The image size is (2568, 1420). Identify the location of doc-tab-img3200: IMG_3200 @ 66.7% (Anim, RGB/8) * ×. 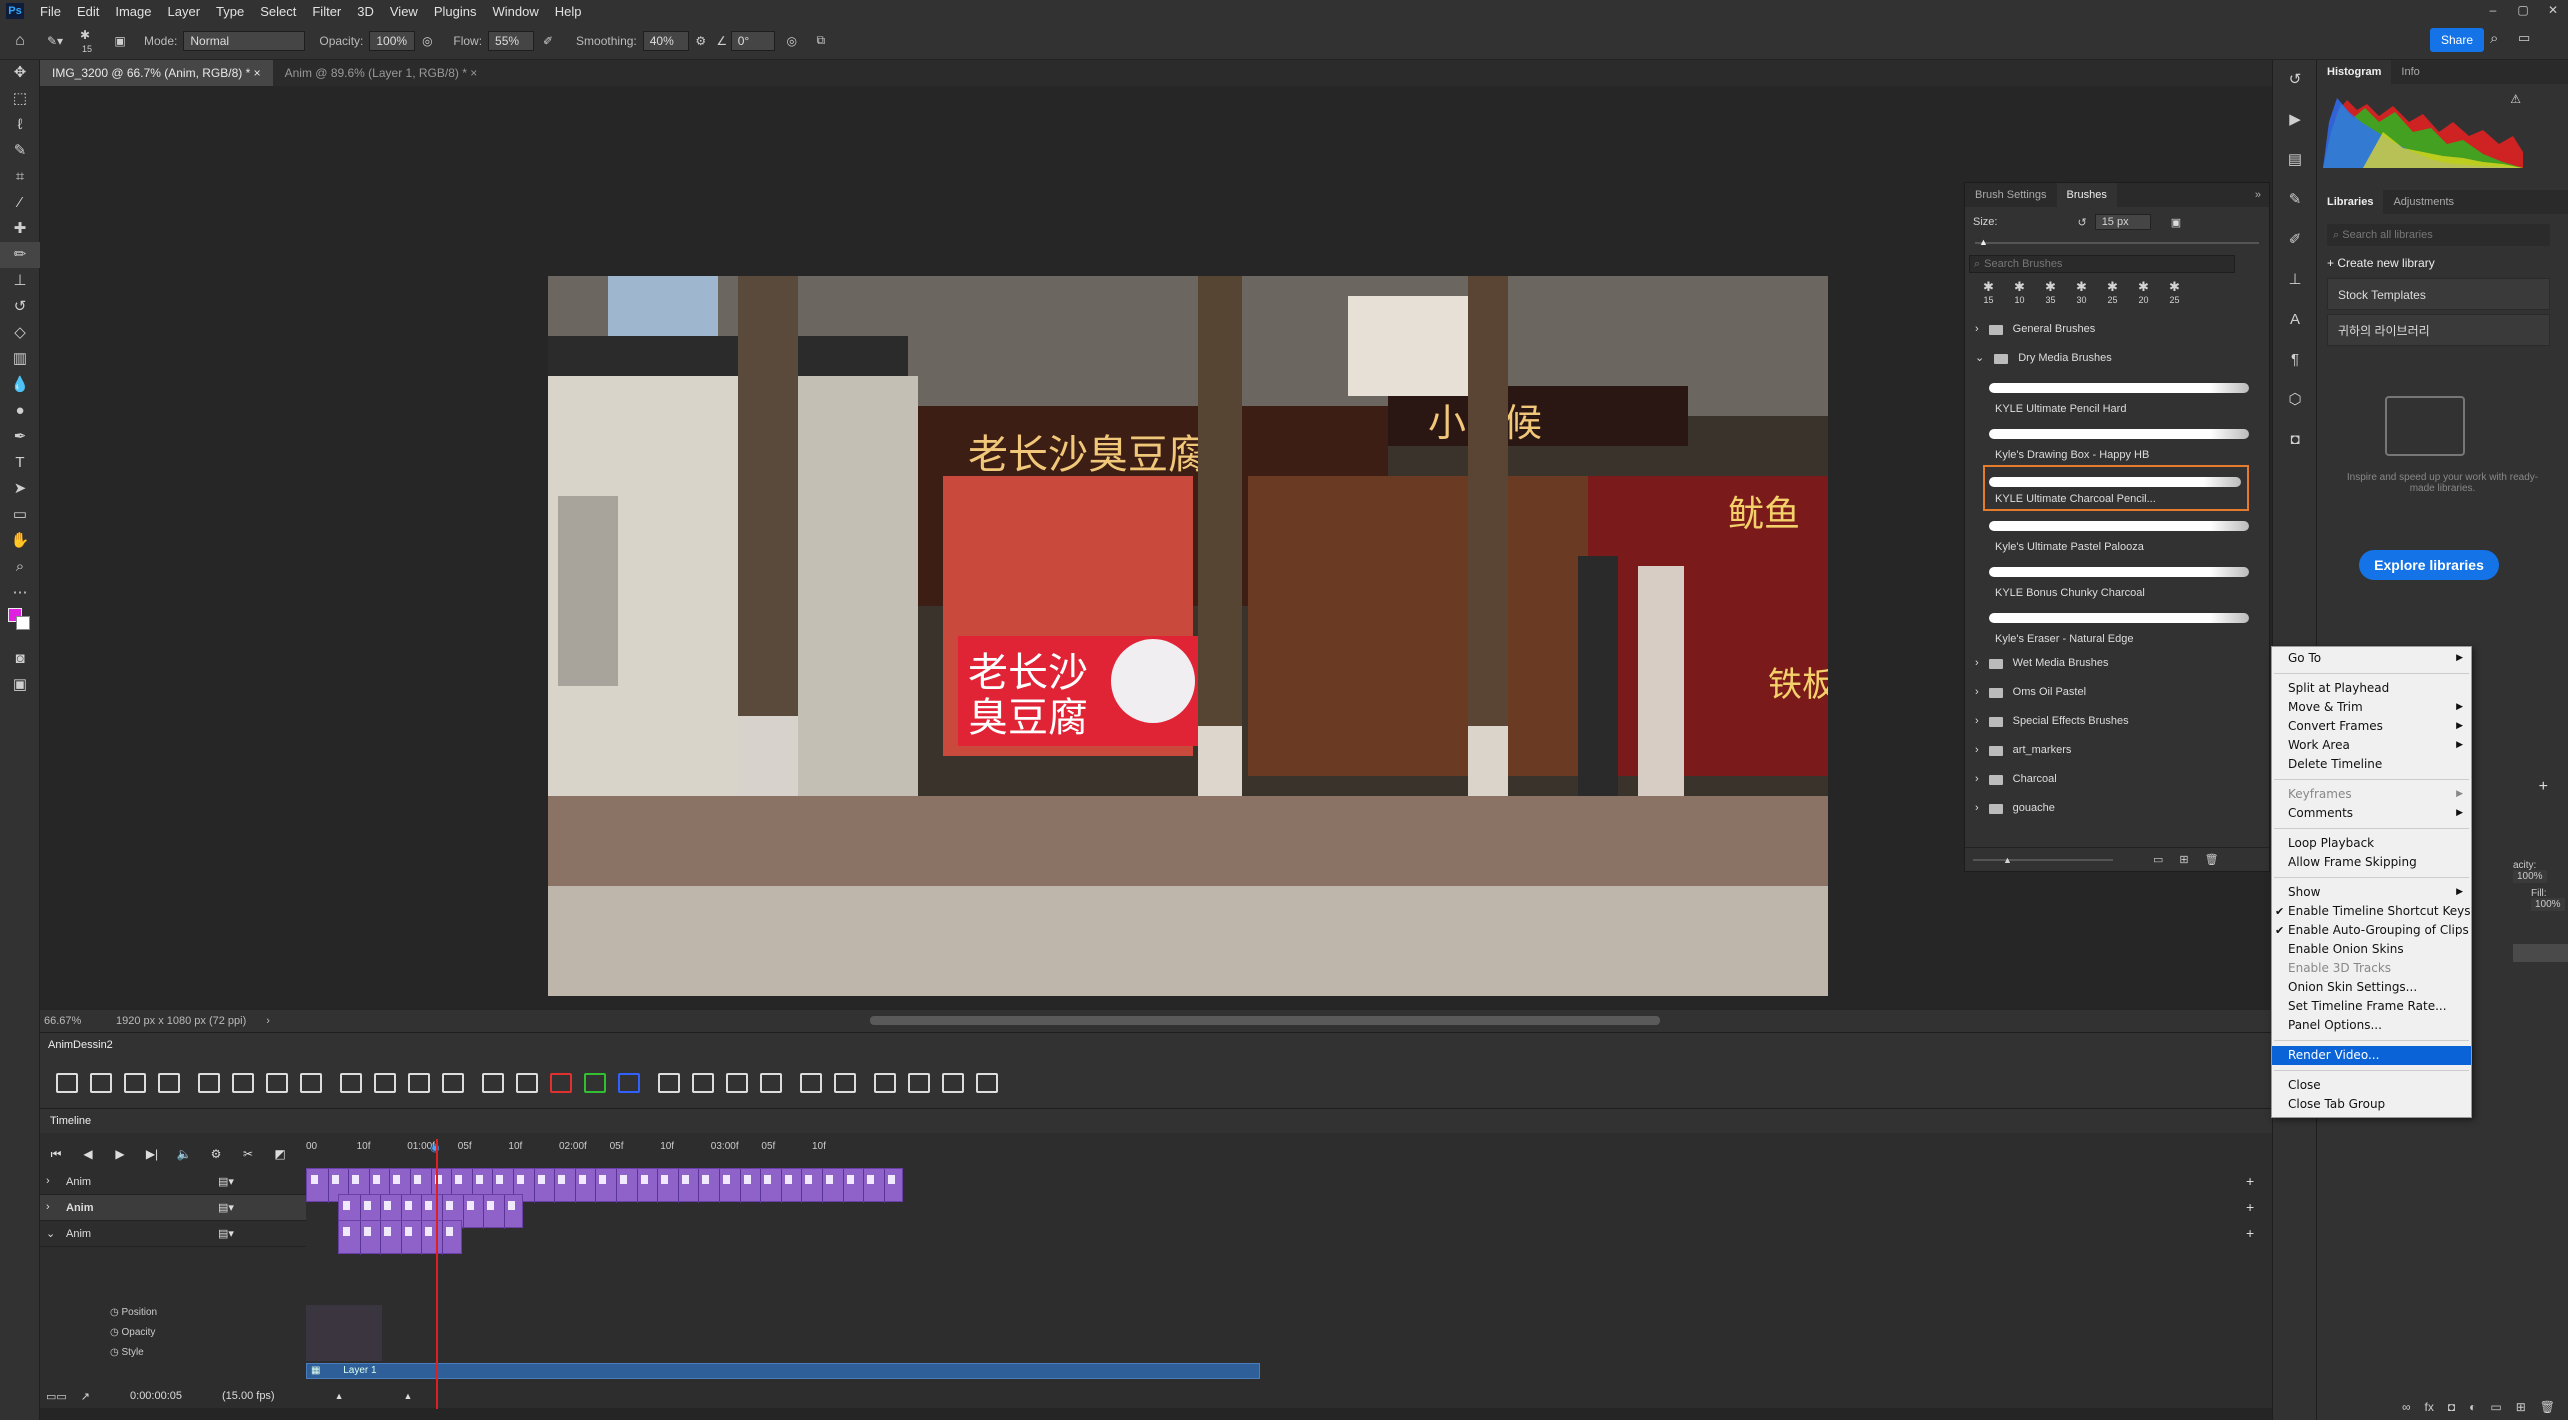
(156, 73).